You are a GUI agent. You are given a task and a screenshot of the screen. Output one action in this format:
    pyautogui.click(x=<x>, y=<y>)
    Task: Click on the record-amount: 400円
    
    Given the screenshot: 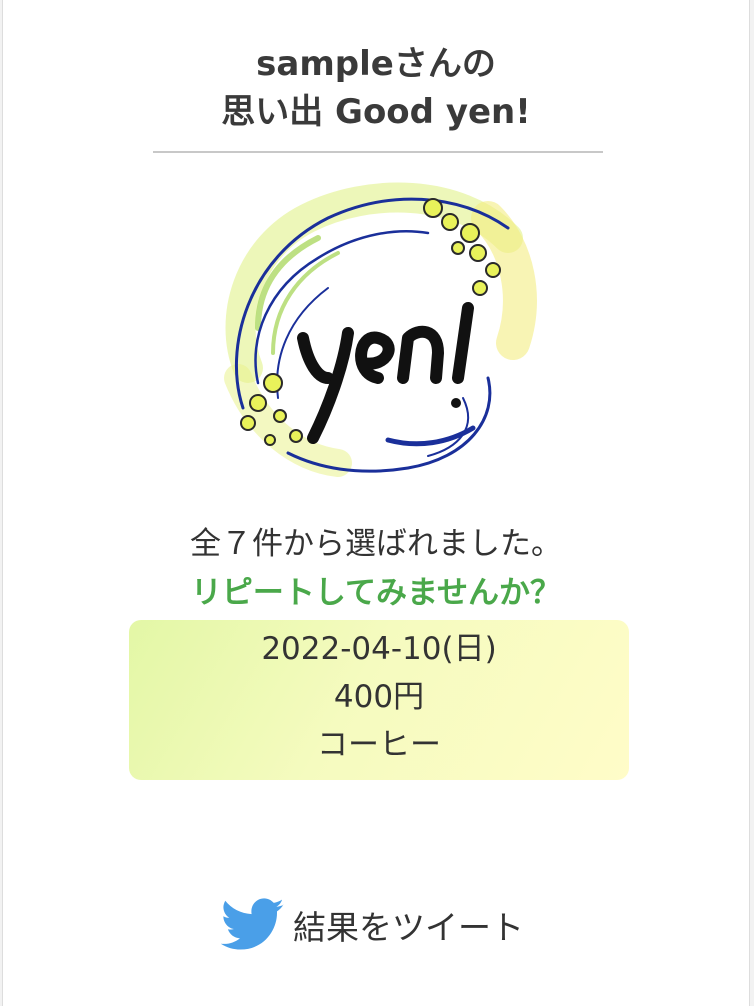 What is the action you would take?
    pyautogui.click(x=379, y=697)
    